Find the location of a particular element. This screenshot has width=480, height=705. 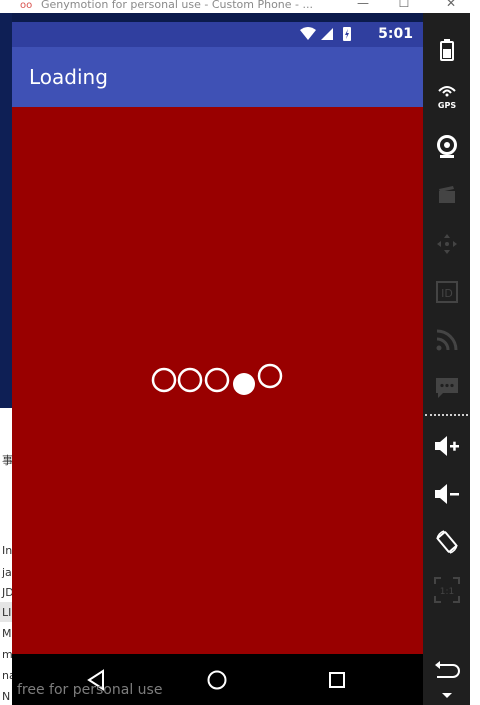

desktop-list-item: LI is located at coordinates (6, 612).